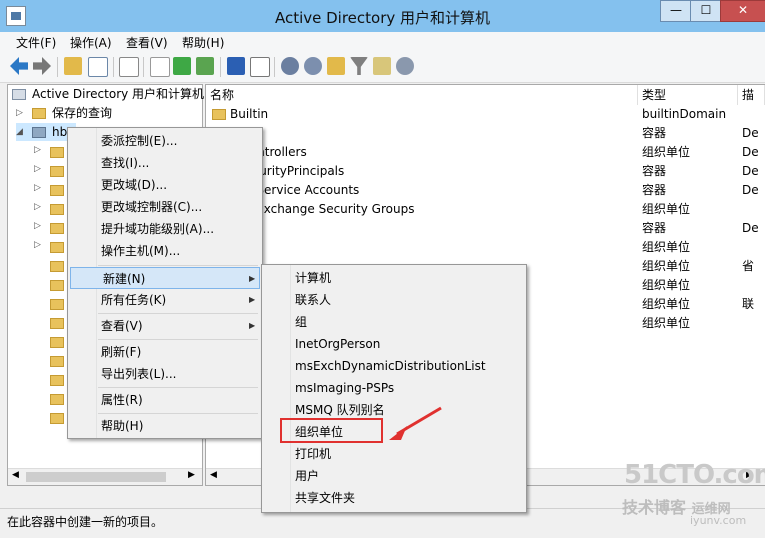 Image resolution: width=765 pixels, height=538 pixels. Describe the element at coordinates (309, 498) in the screenshot. I see `submenu-shared-folder: 共享文件夹` at that location.